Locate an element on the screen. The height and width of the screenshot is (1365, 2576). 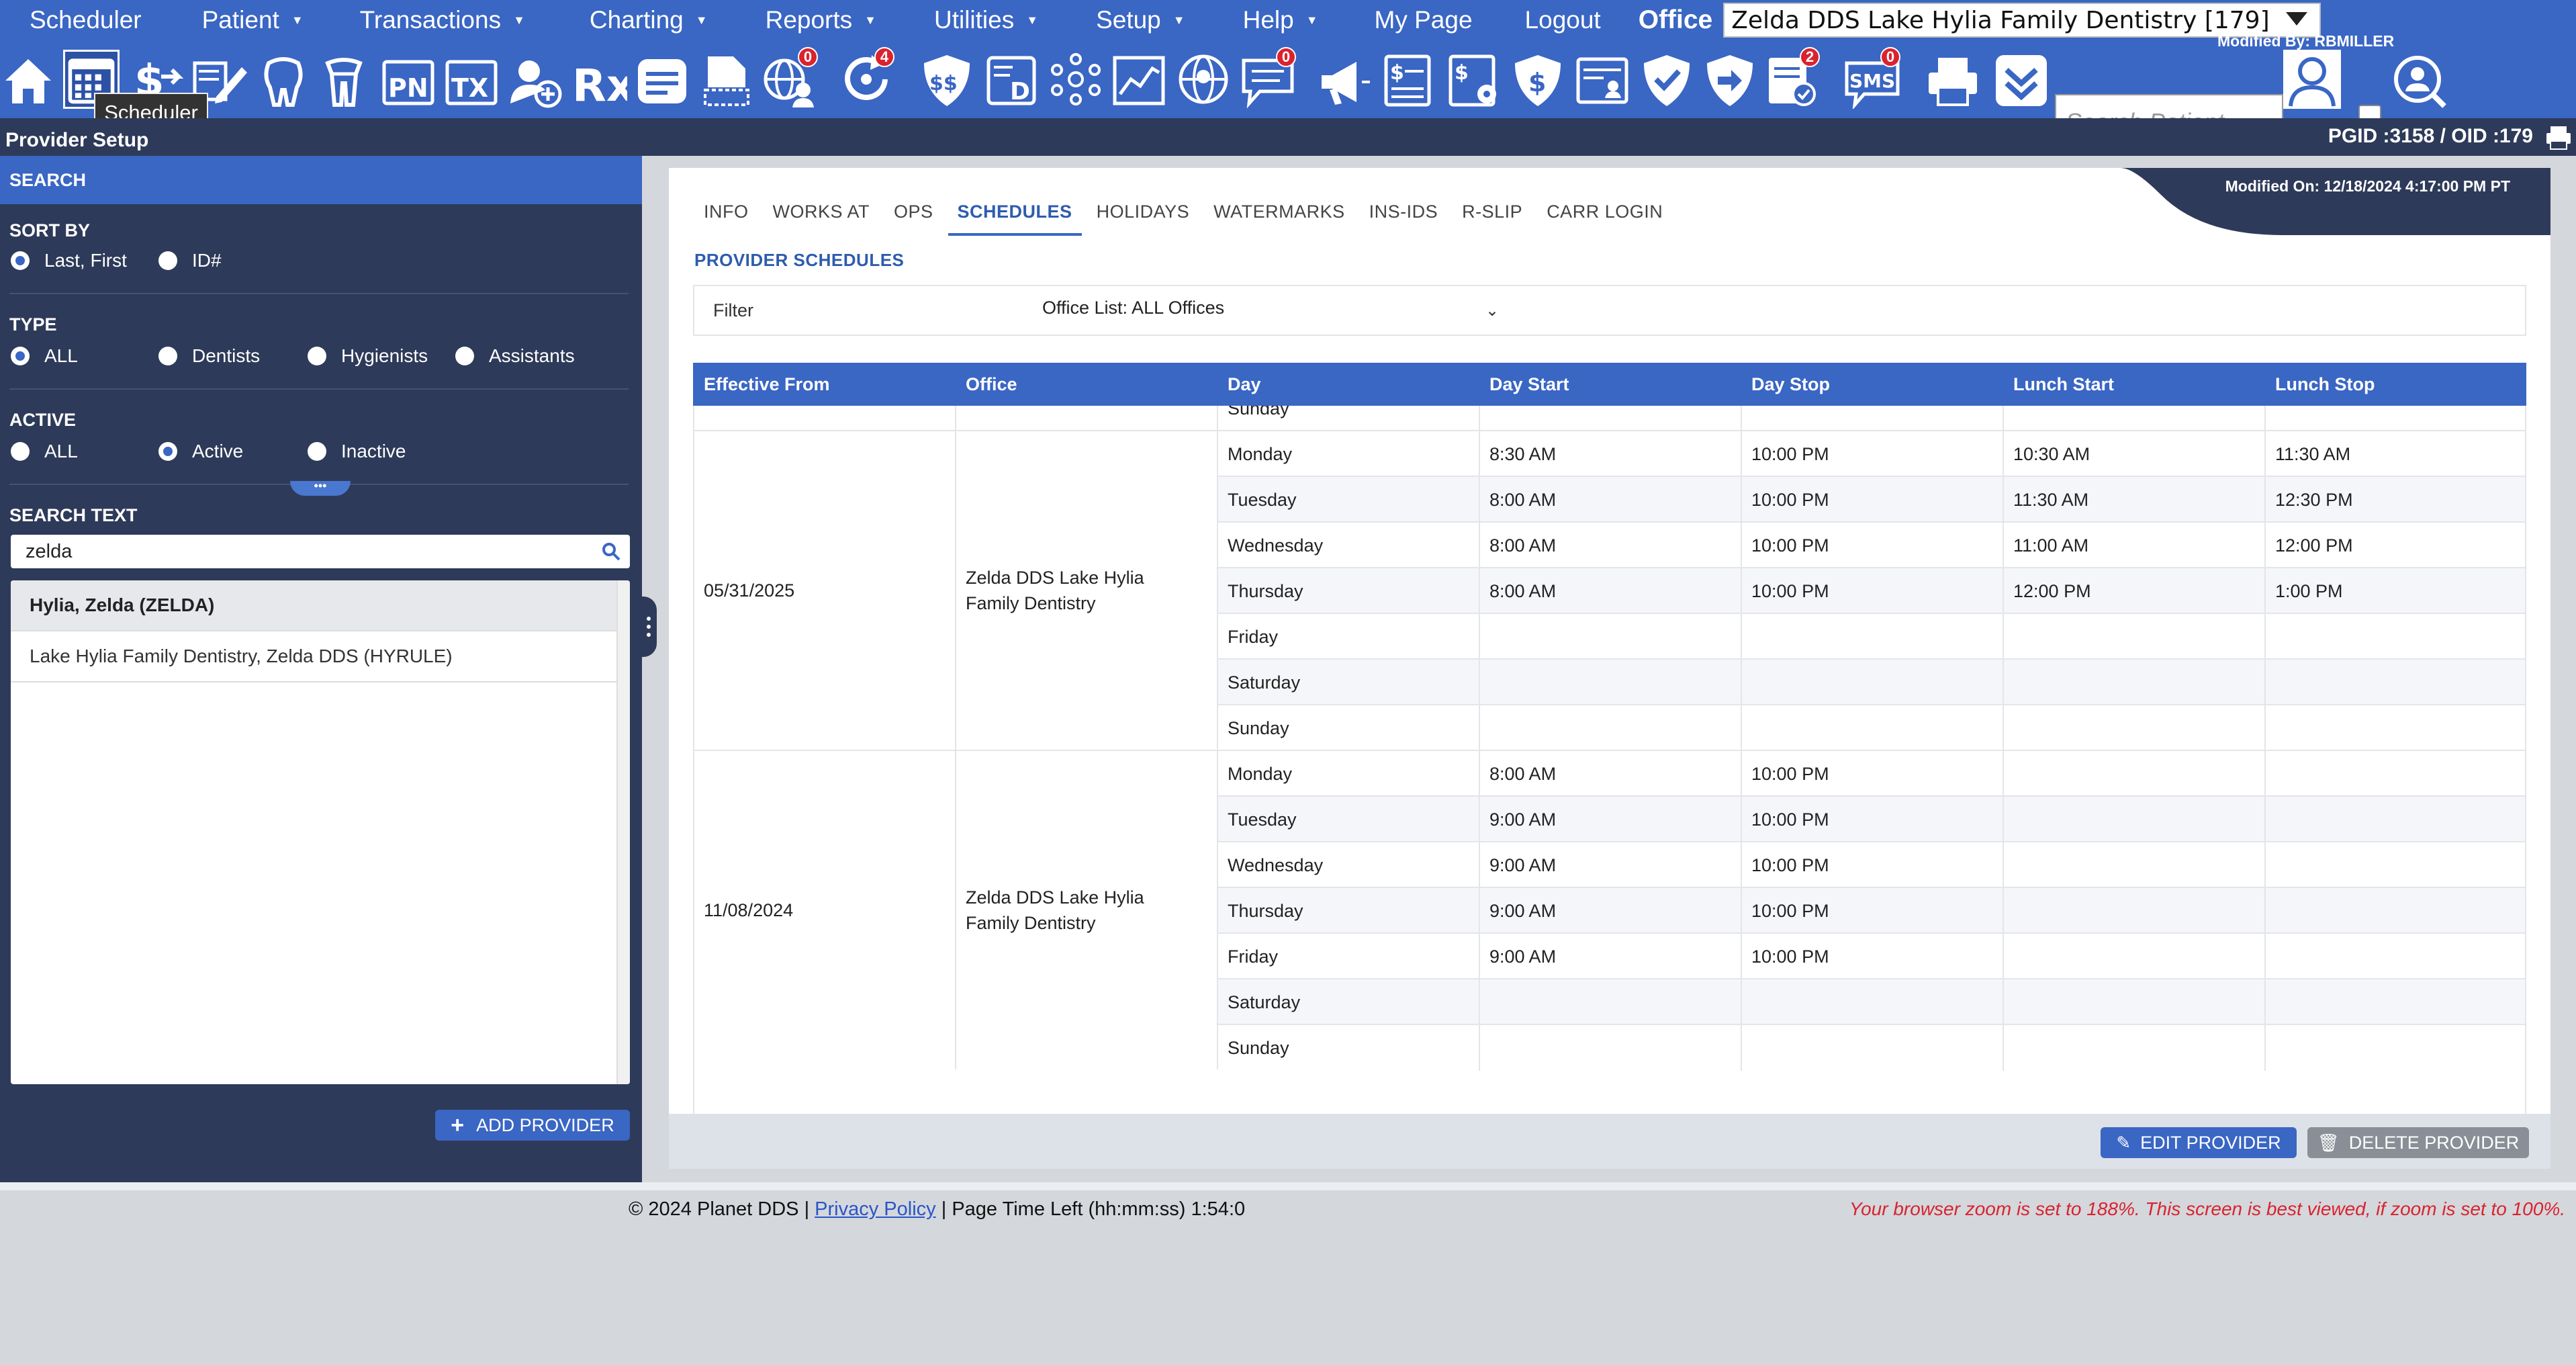
provider-search-input: zelda is located at coordinates (320, 552).